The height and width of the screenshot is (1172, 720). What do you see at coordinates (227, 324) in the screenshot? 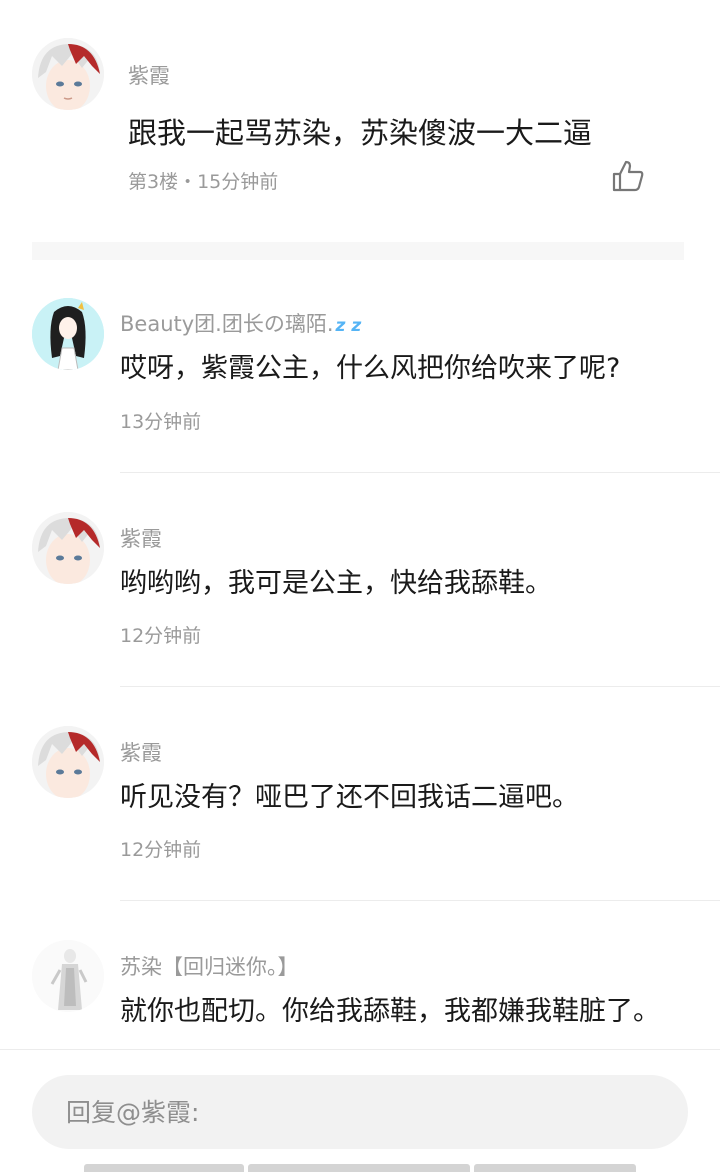
I see `comment-author-label: Beauty团.团长の璃陌.` at bounding box center [227, 324].